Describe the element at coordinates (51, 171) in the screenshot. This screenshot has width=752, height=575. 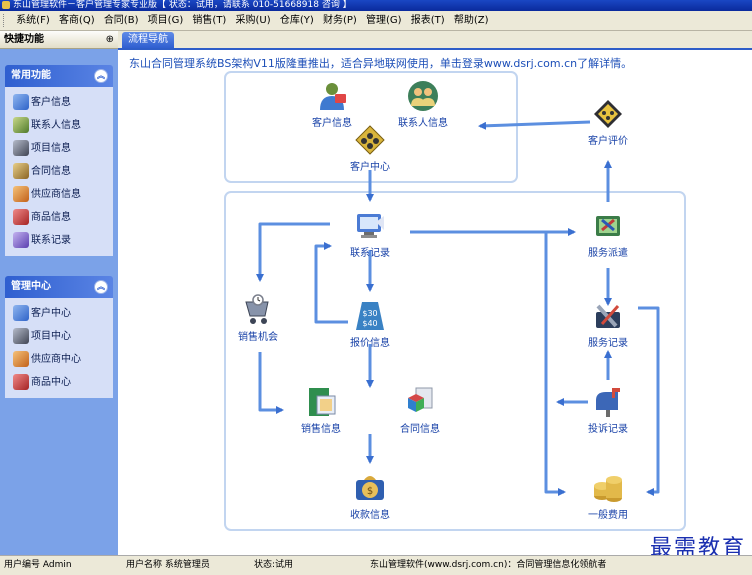
I see `sidebar-item-label: 合同信息` at that location.